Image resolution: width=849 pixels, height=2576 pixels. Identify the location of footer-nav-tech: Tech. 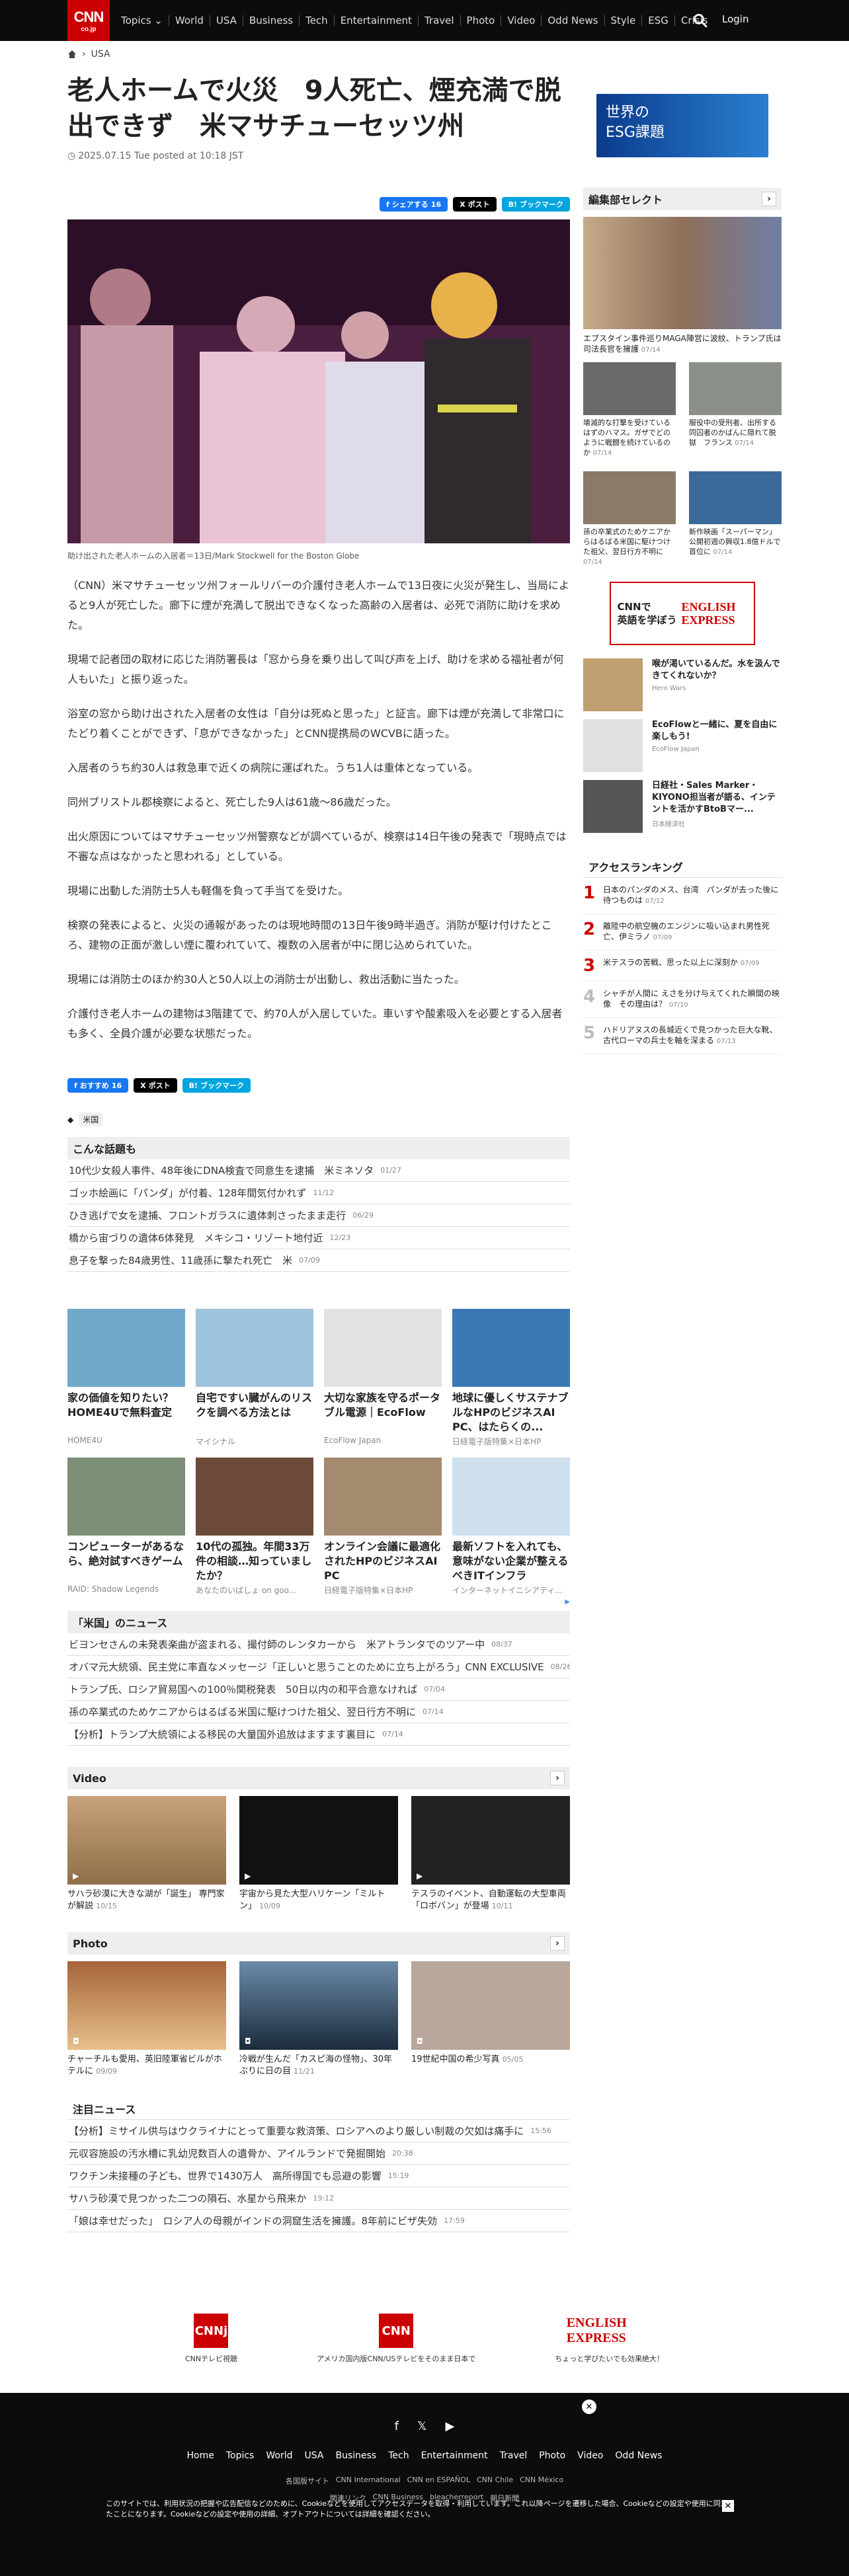
(399, 2455).